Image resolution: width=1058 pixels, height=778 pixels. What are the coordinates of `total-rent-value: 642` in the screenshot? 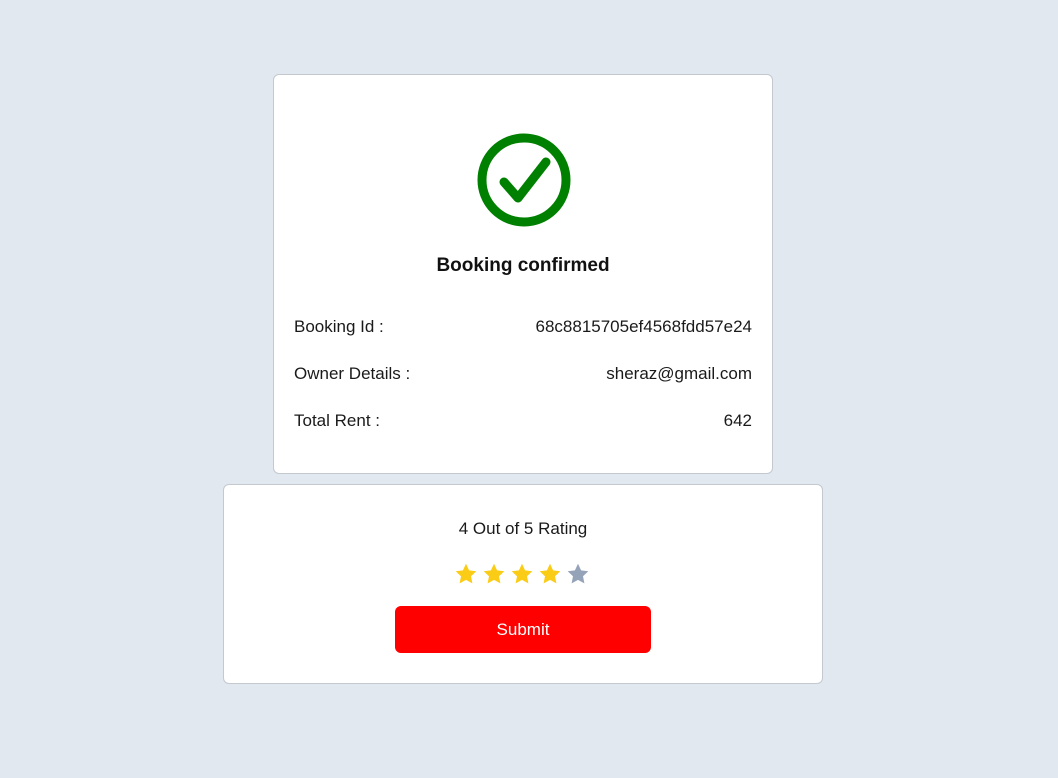 It's located at (737, 420).